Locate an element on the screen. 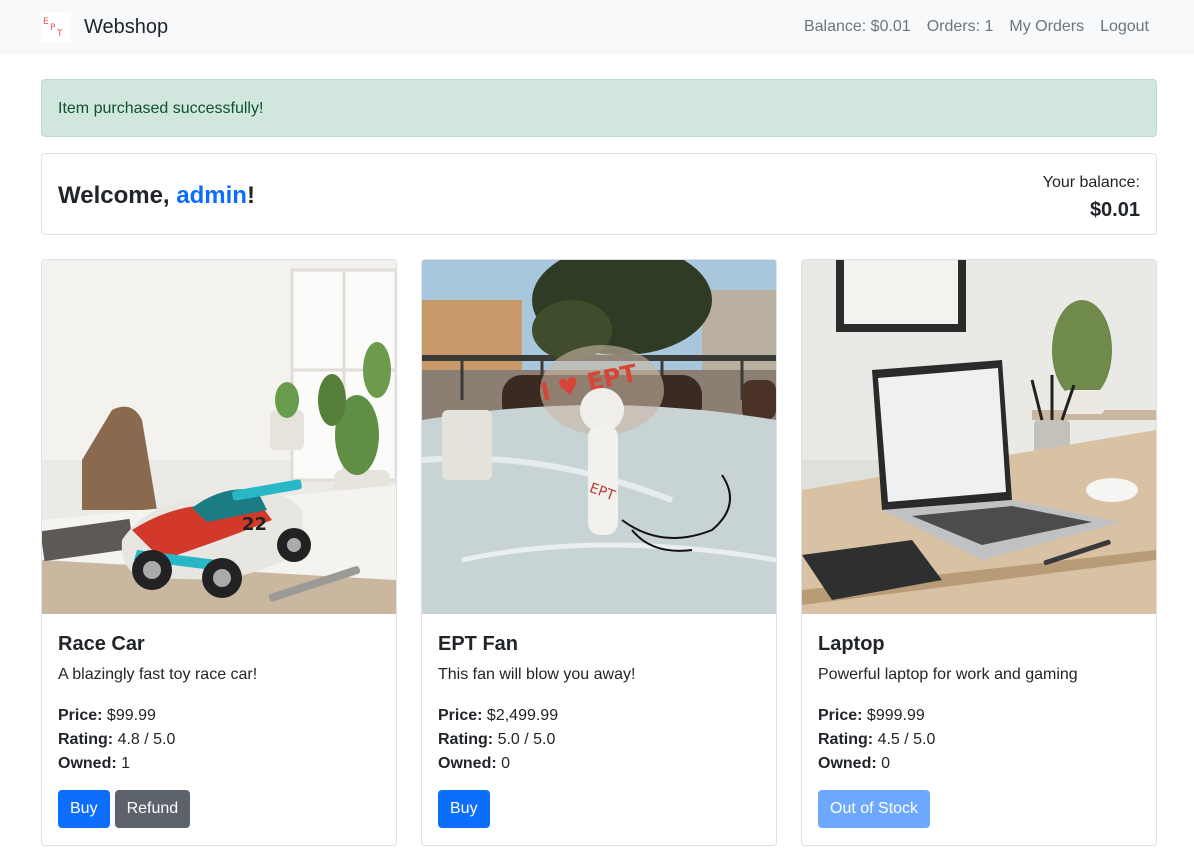  brand-link: E P T Webshop is located at coordinates (104, 27).